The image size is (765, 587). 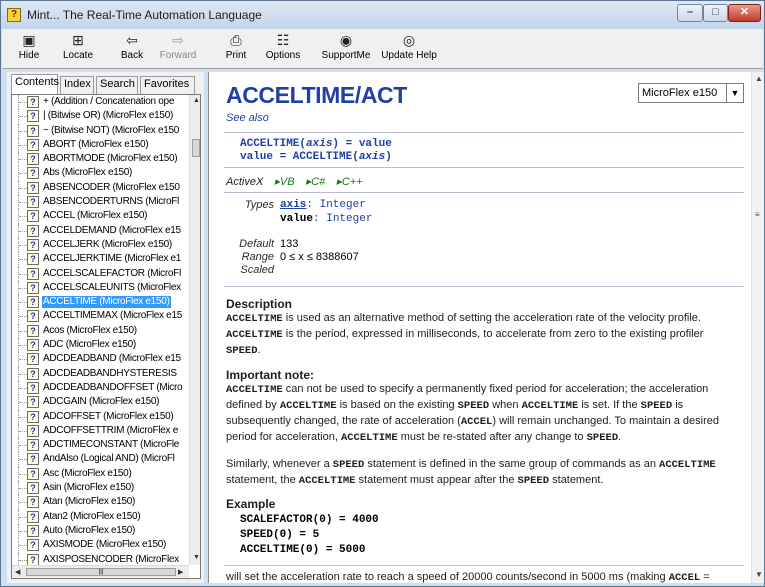 I want to click on see-also-link: See also, so click(x=247, y=118).